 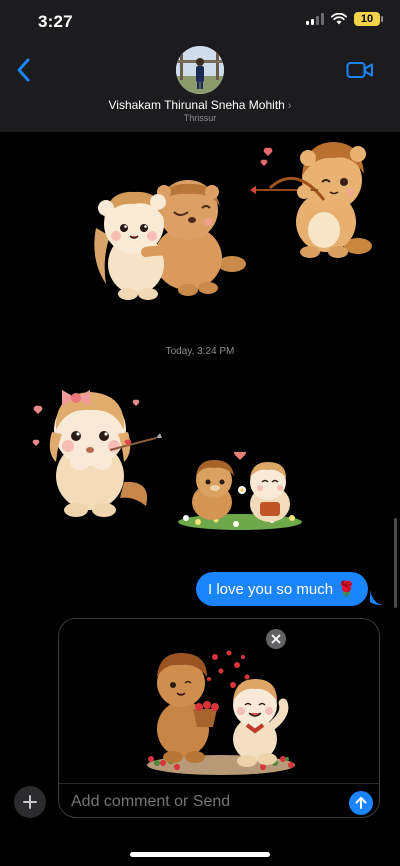 What do you see at coordinates (360, 70) in the screenshot?
I see `video-camera-icon` at bounding box center [360, 70].